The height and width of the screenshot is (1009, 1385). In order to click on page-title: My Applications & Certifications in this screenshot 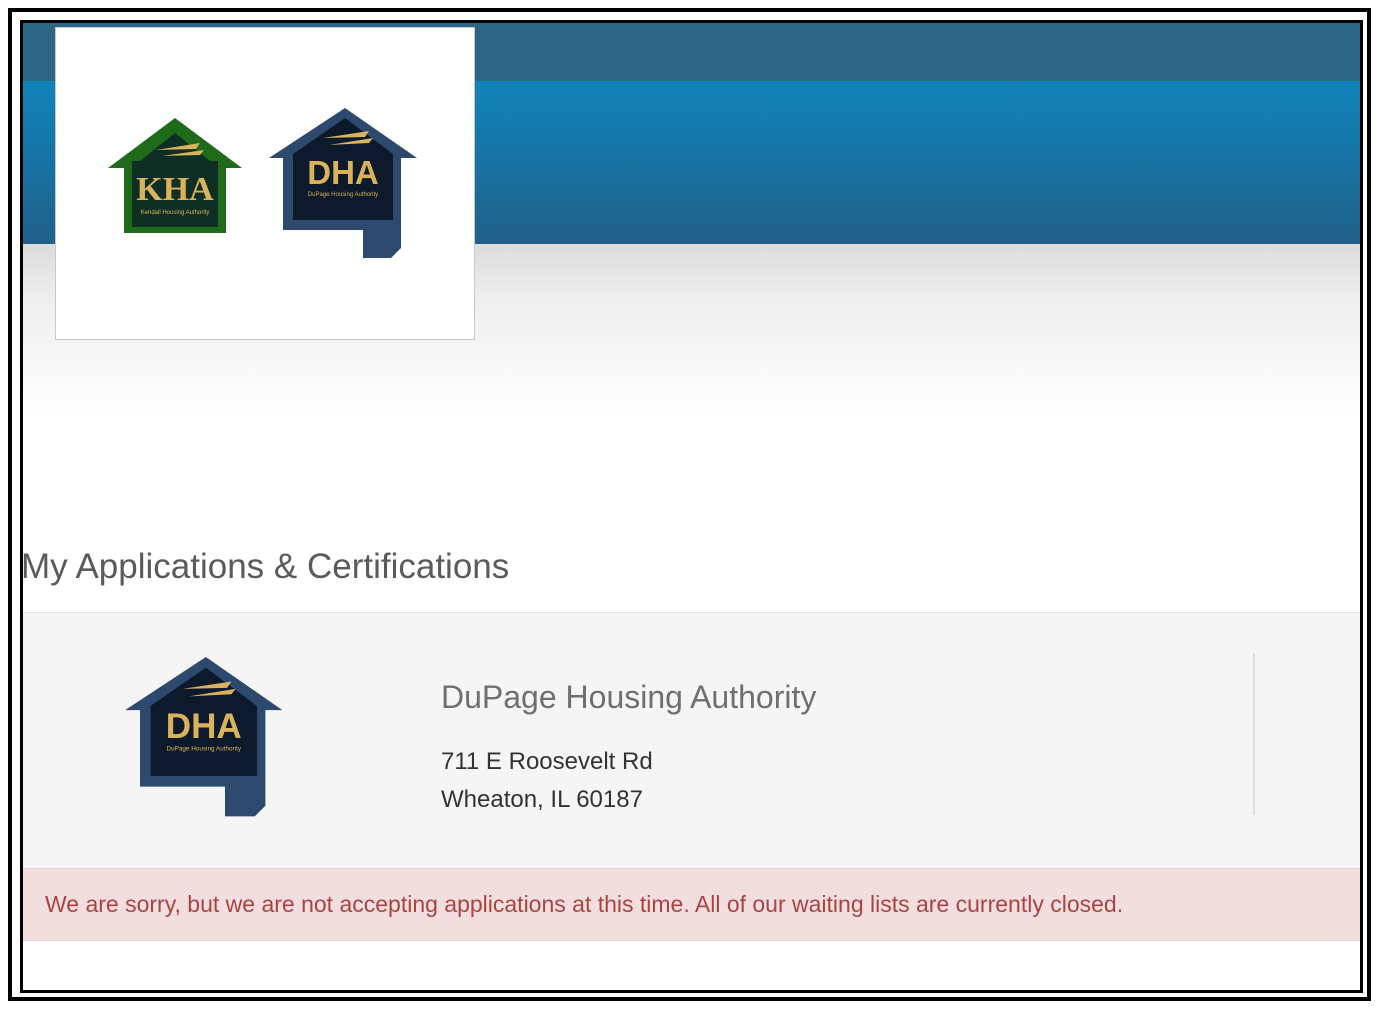, I will do `click(265, 566)`.